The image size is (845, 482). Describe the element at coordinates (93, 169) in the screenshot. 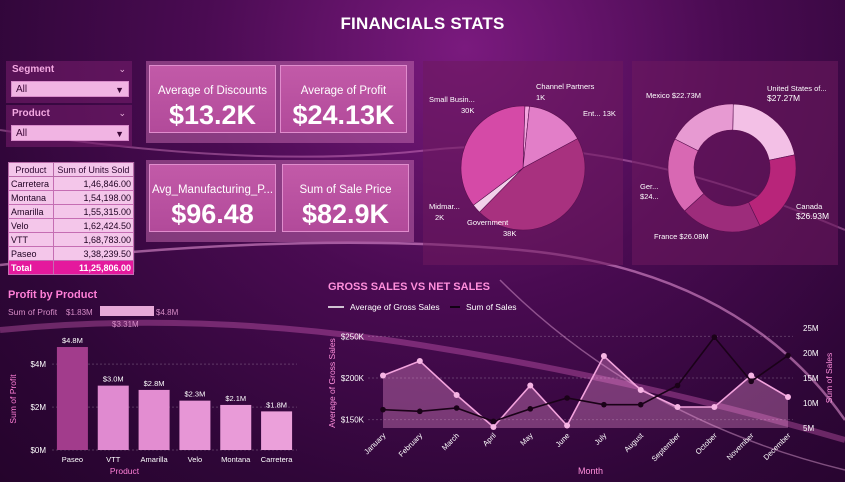

I see `table-header-units: Sum of Units Sold` at that location.